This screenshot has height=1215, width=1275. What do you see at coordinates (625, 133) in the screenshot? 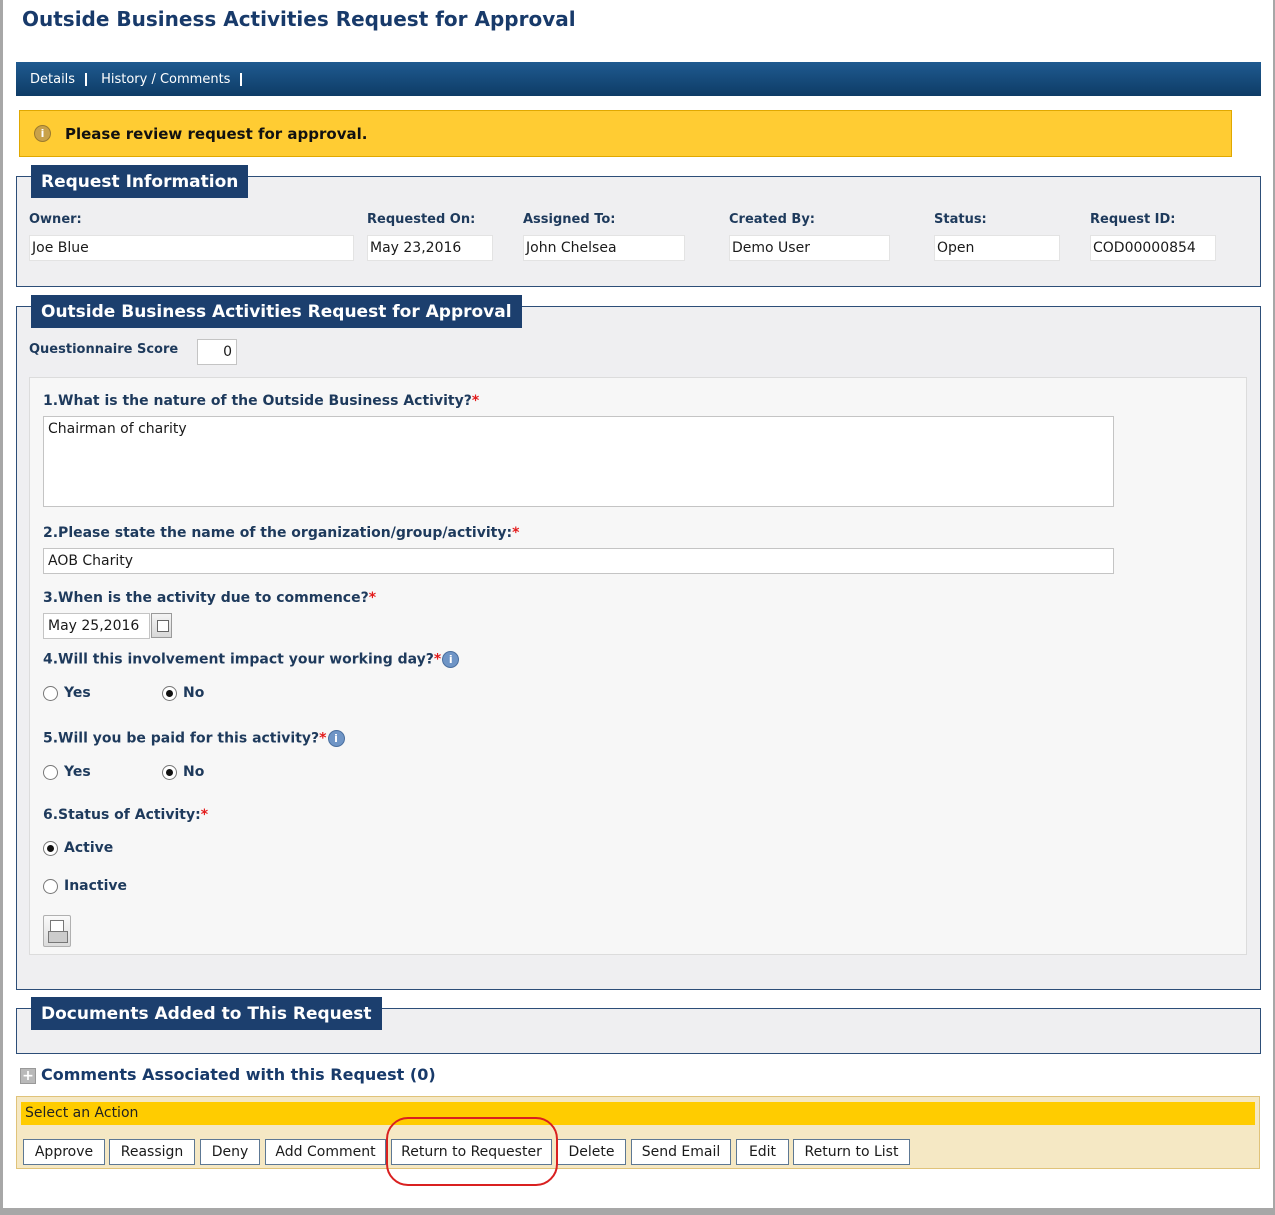
I see `review-alert: i Please review request for approval.` at bounding box center [625, 133].